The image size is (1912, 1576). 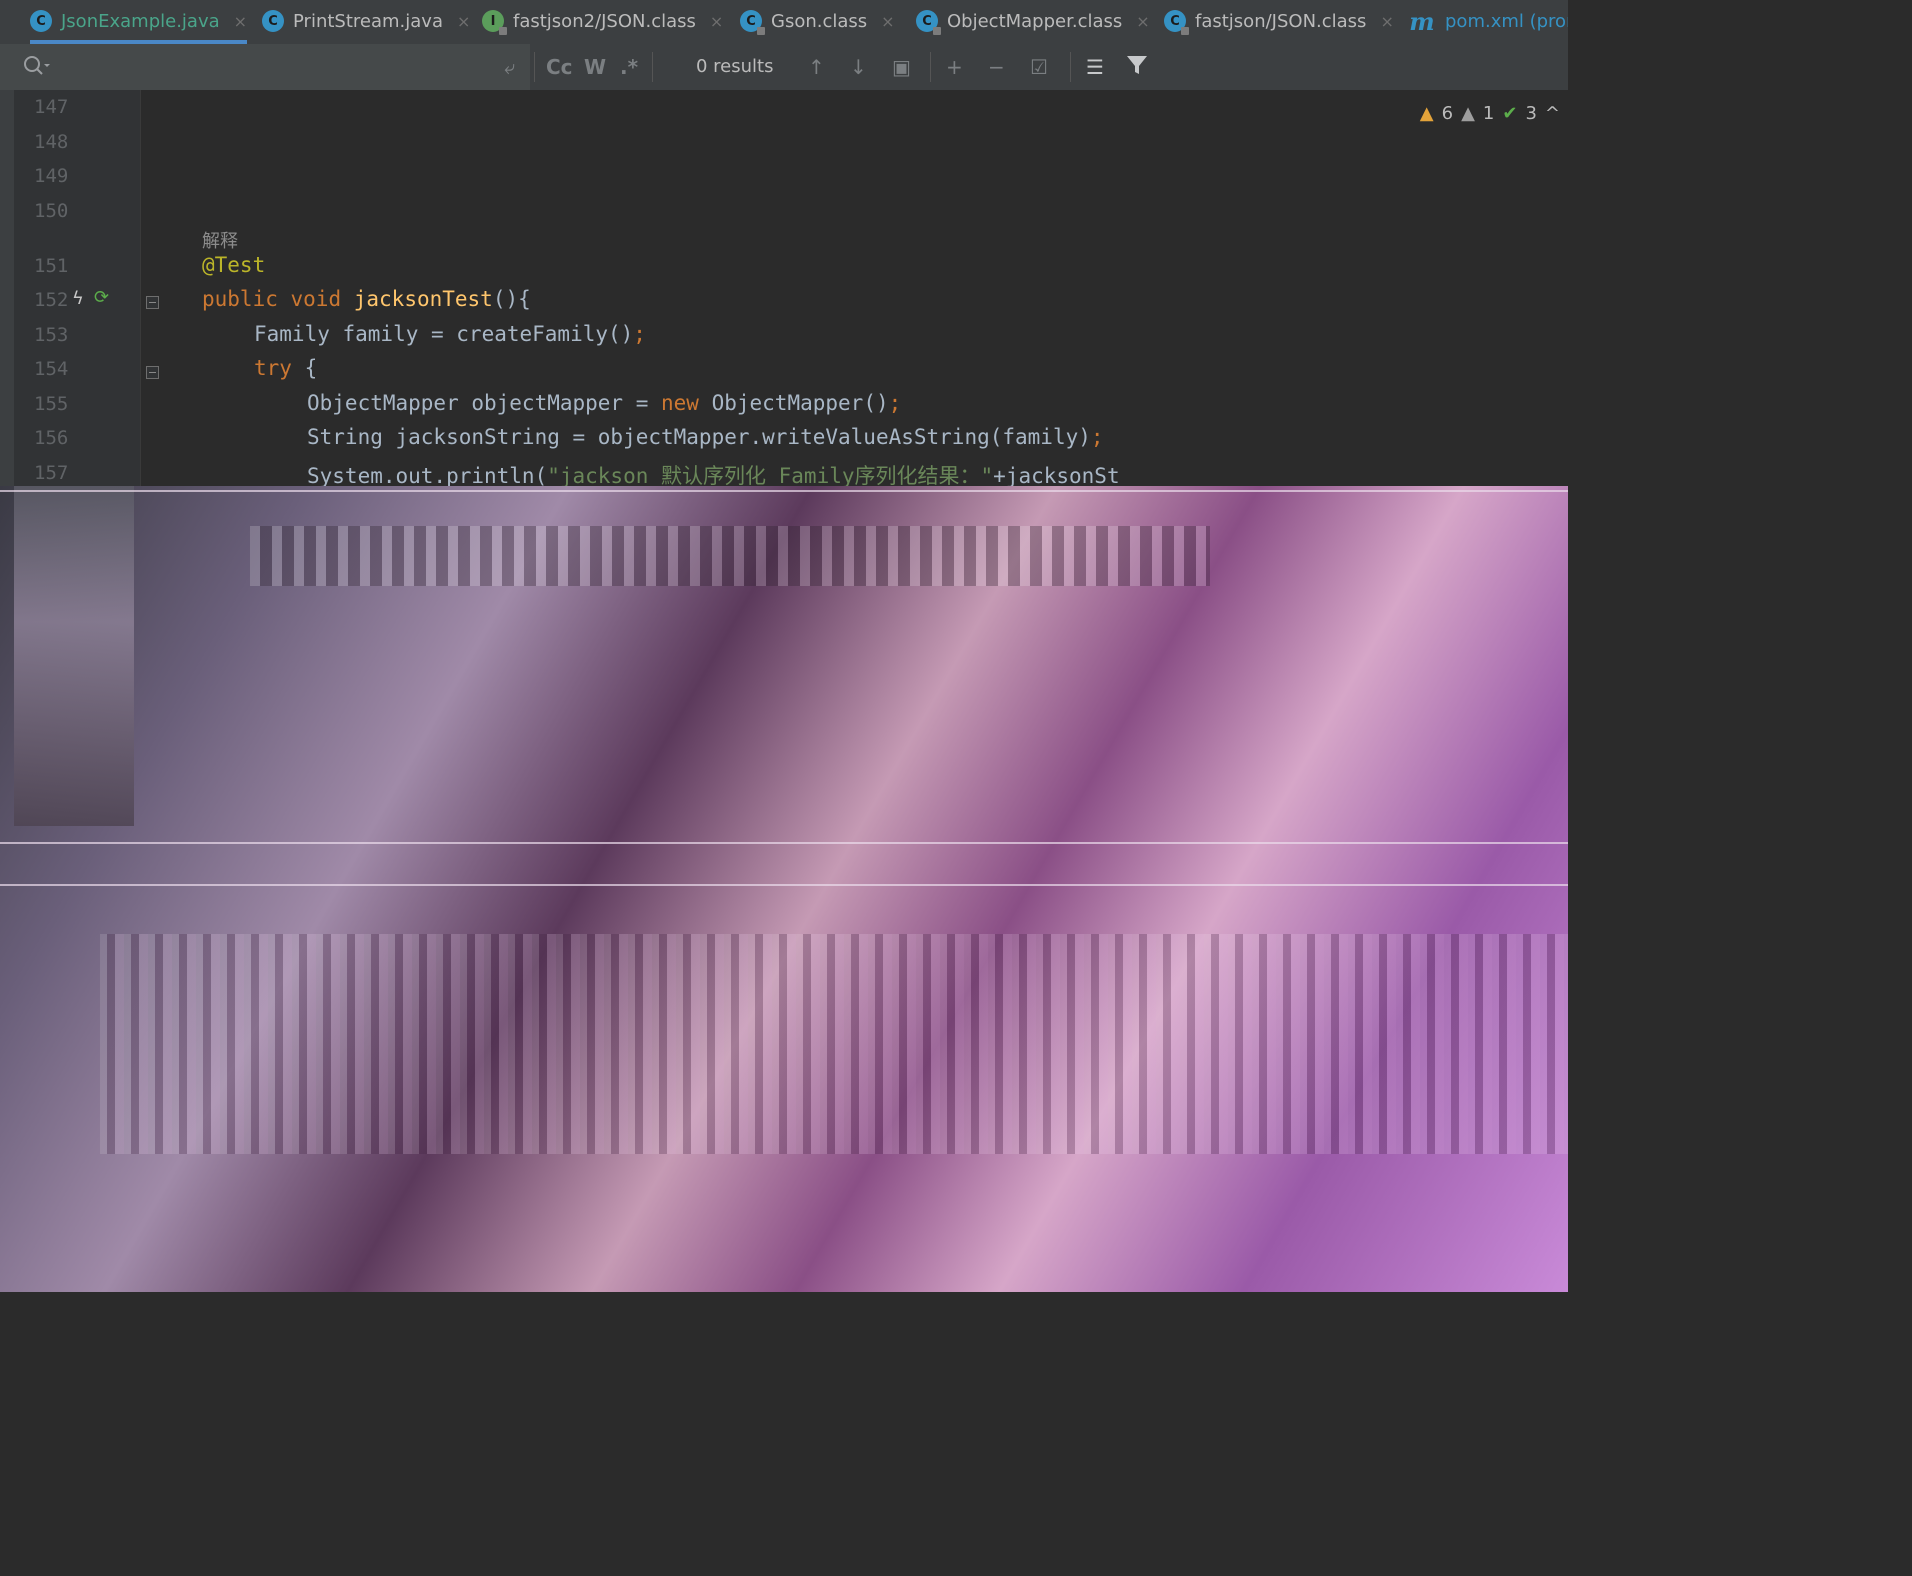 What do you see at coordinates (316, 299) in the screenshot?
I see `keyword: void` at bounding box center [316, 299].